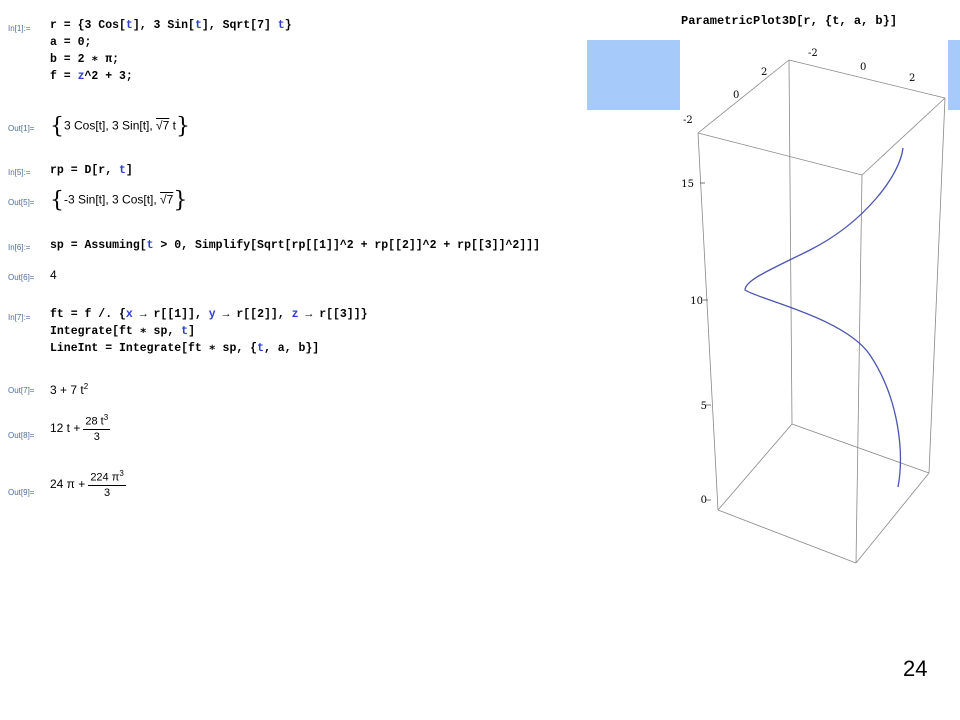 The image size is (960, 720). Describe the element at coordinates (764, 72) in the screenshot. I see `top-front-tick-2: 2` at that location.